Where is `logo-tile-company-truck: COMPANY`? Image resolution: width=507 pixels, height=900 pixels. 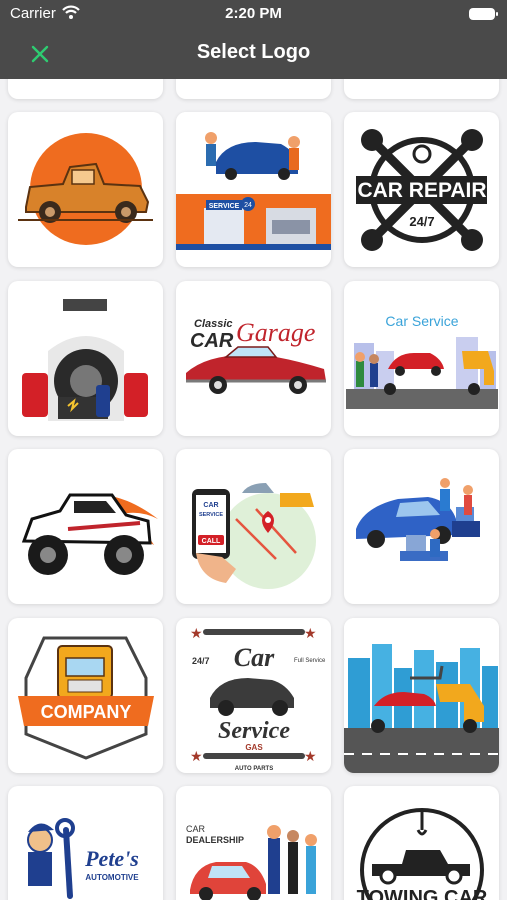 logo-tile-company-truck: COMPANY is located at coordinates (85, 695).